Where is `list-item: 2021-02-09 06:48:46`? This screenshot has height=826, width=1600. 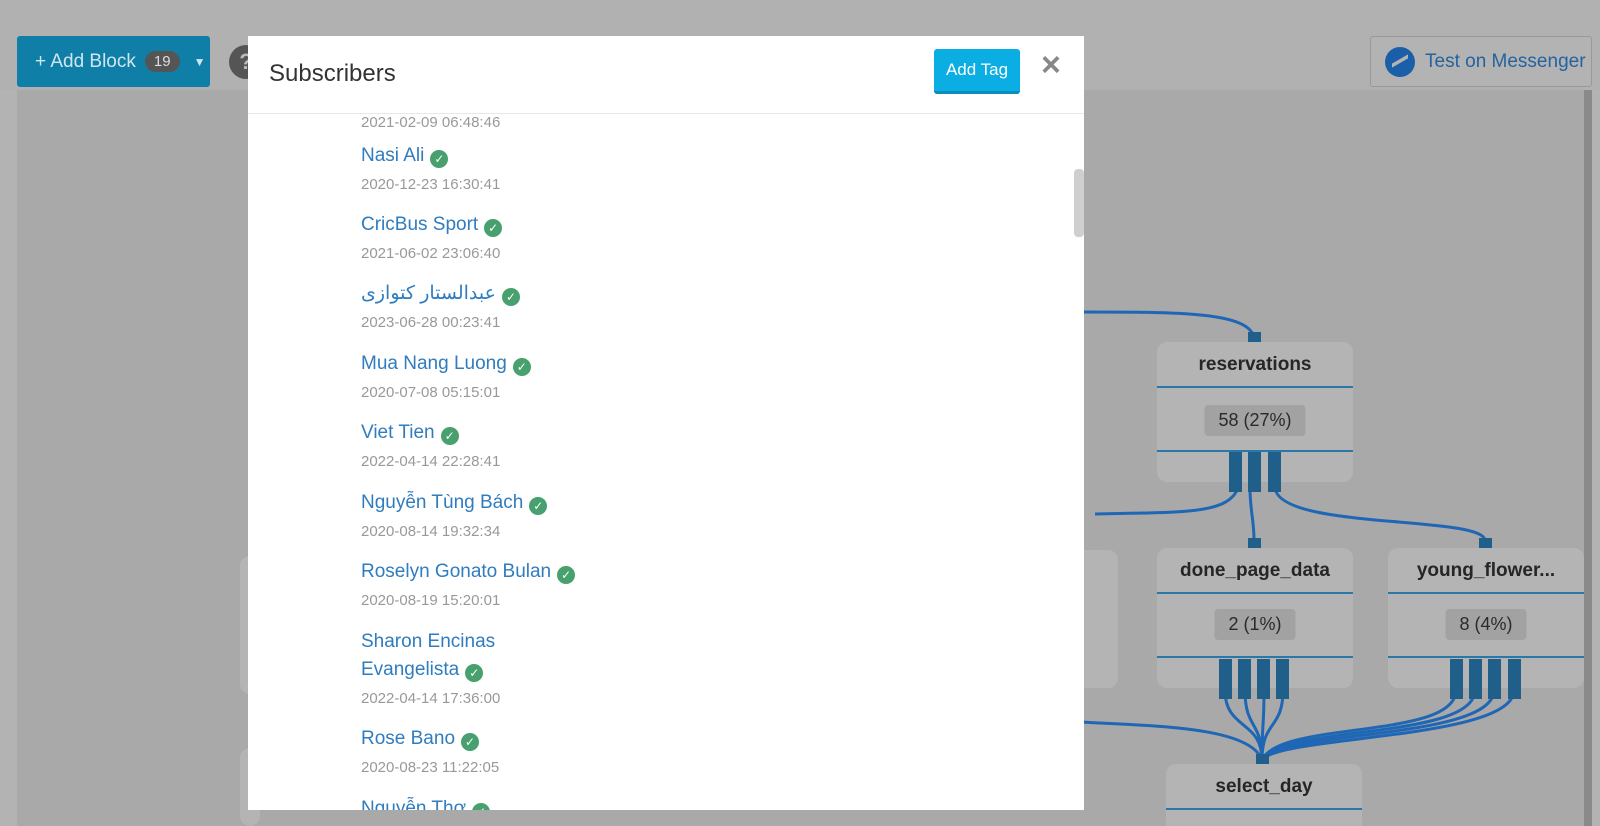
list-item: 2021-02-09 06:48:46 is located at coordinates (430, 123).